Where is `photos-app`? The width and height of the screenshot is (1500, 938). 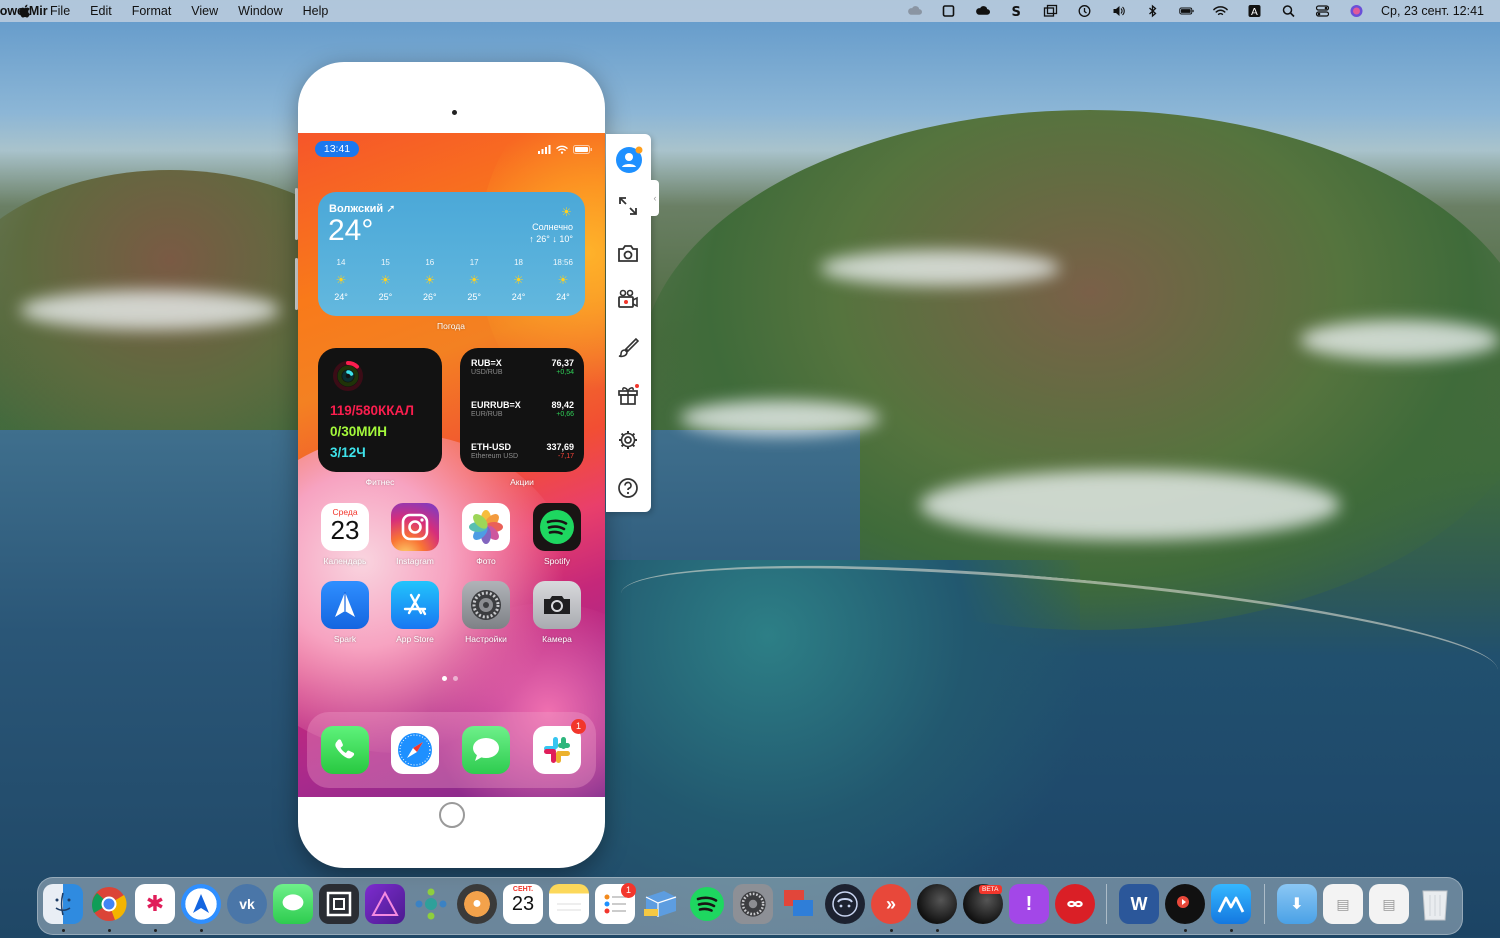
photos-app is located at coordinates (486, 527).